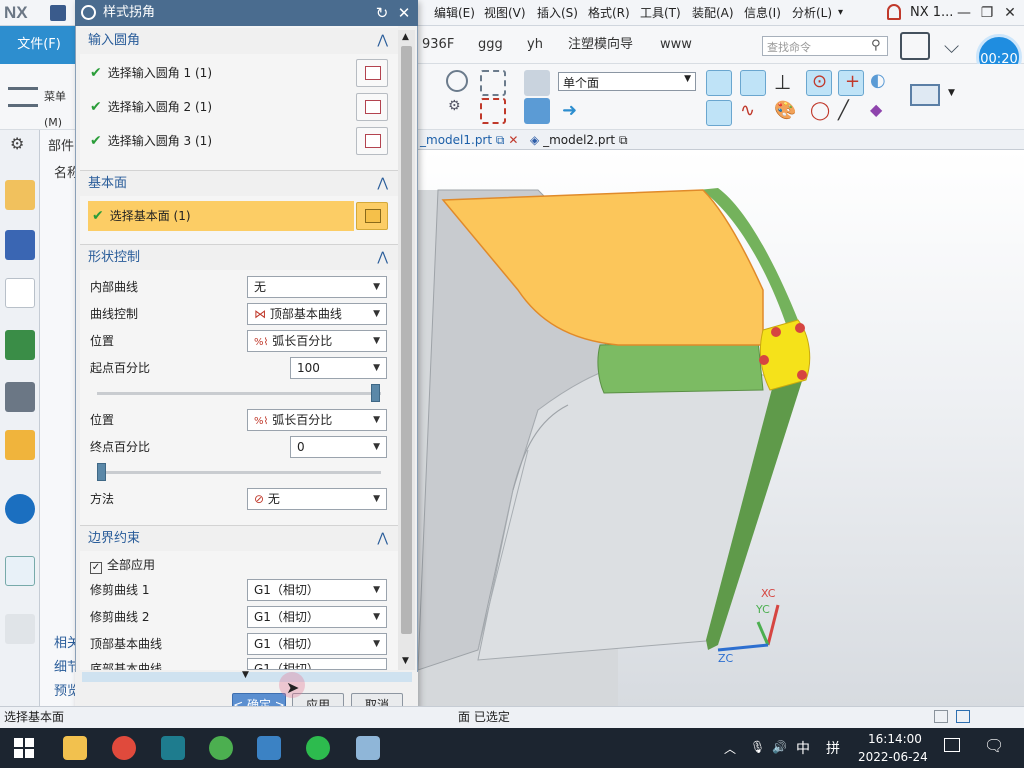 The width and height of the screenshot is (1024, 768). Describe the element at coordinates (535, 45) in the screenshot. I see `tab-yh: yh` at that location.